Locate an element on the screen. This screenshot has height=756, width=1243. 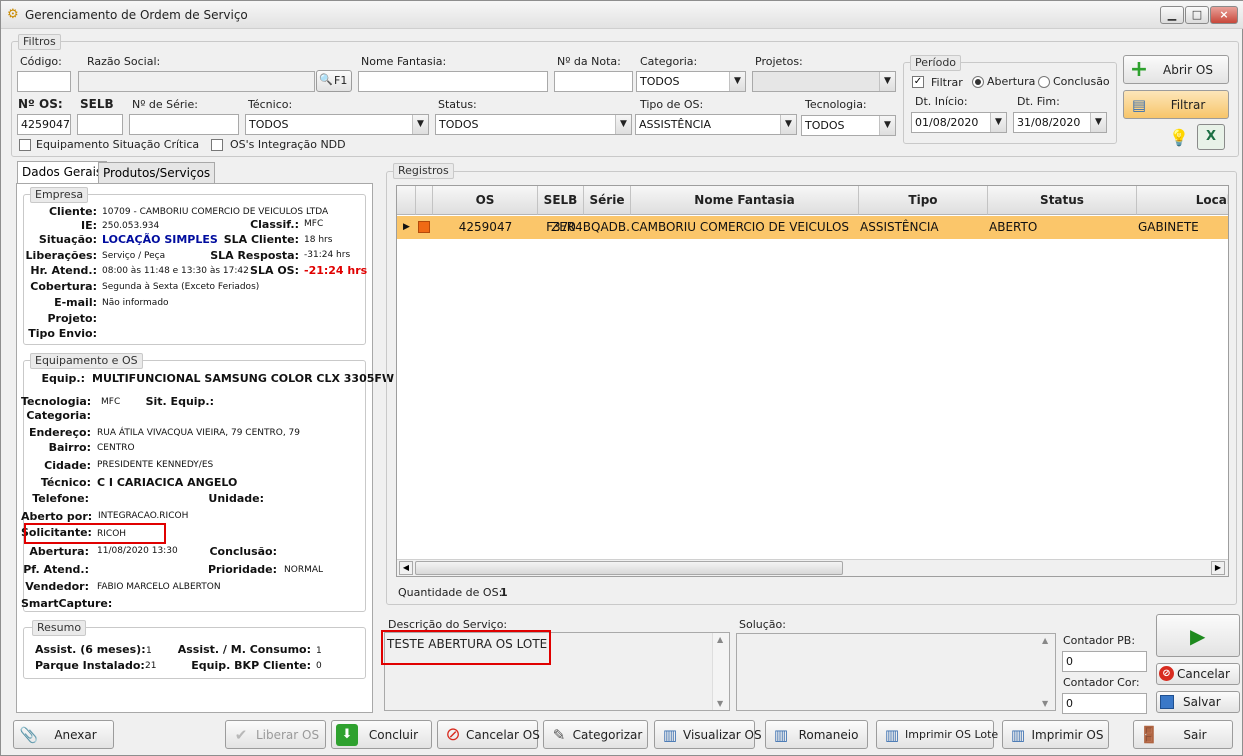
dt-inicio-picker: 01/08/2020 ▼ is located at coordinates (959, 122).